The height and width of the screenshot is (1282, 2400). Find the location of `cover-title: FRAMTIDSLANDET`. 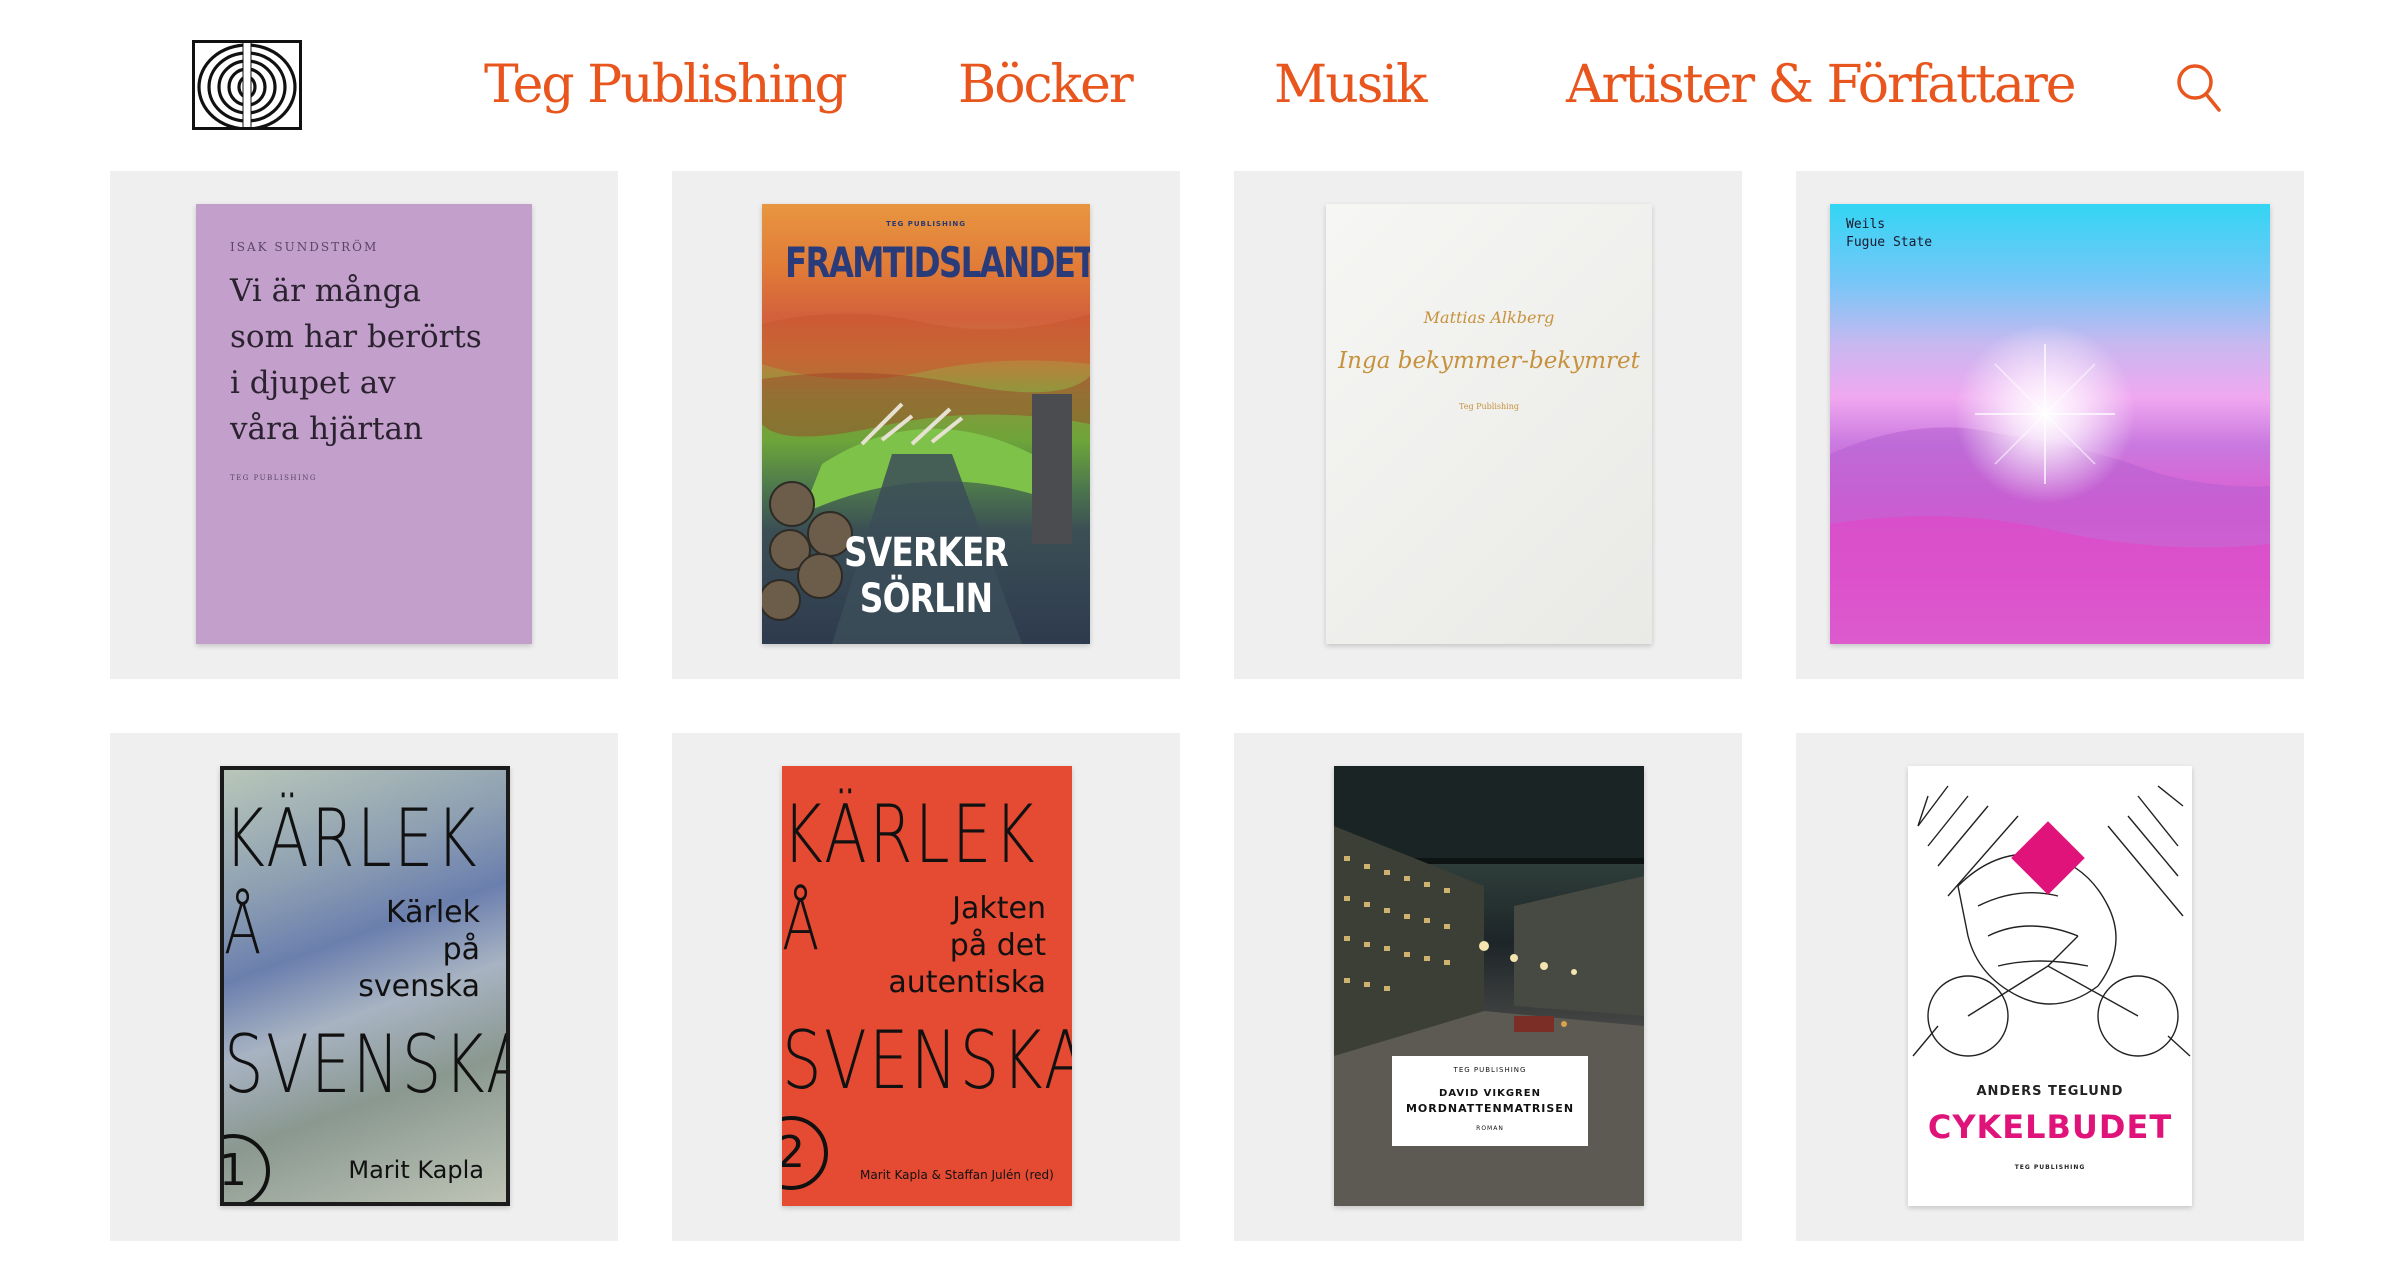

cover-title: FRAMTIDSLANDET is located at coordinates (937, 262).